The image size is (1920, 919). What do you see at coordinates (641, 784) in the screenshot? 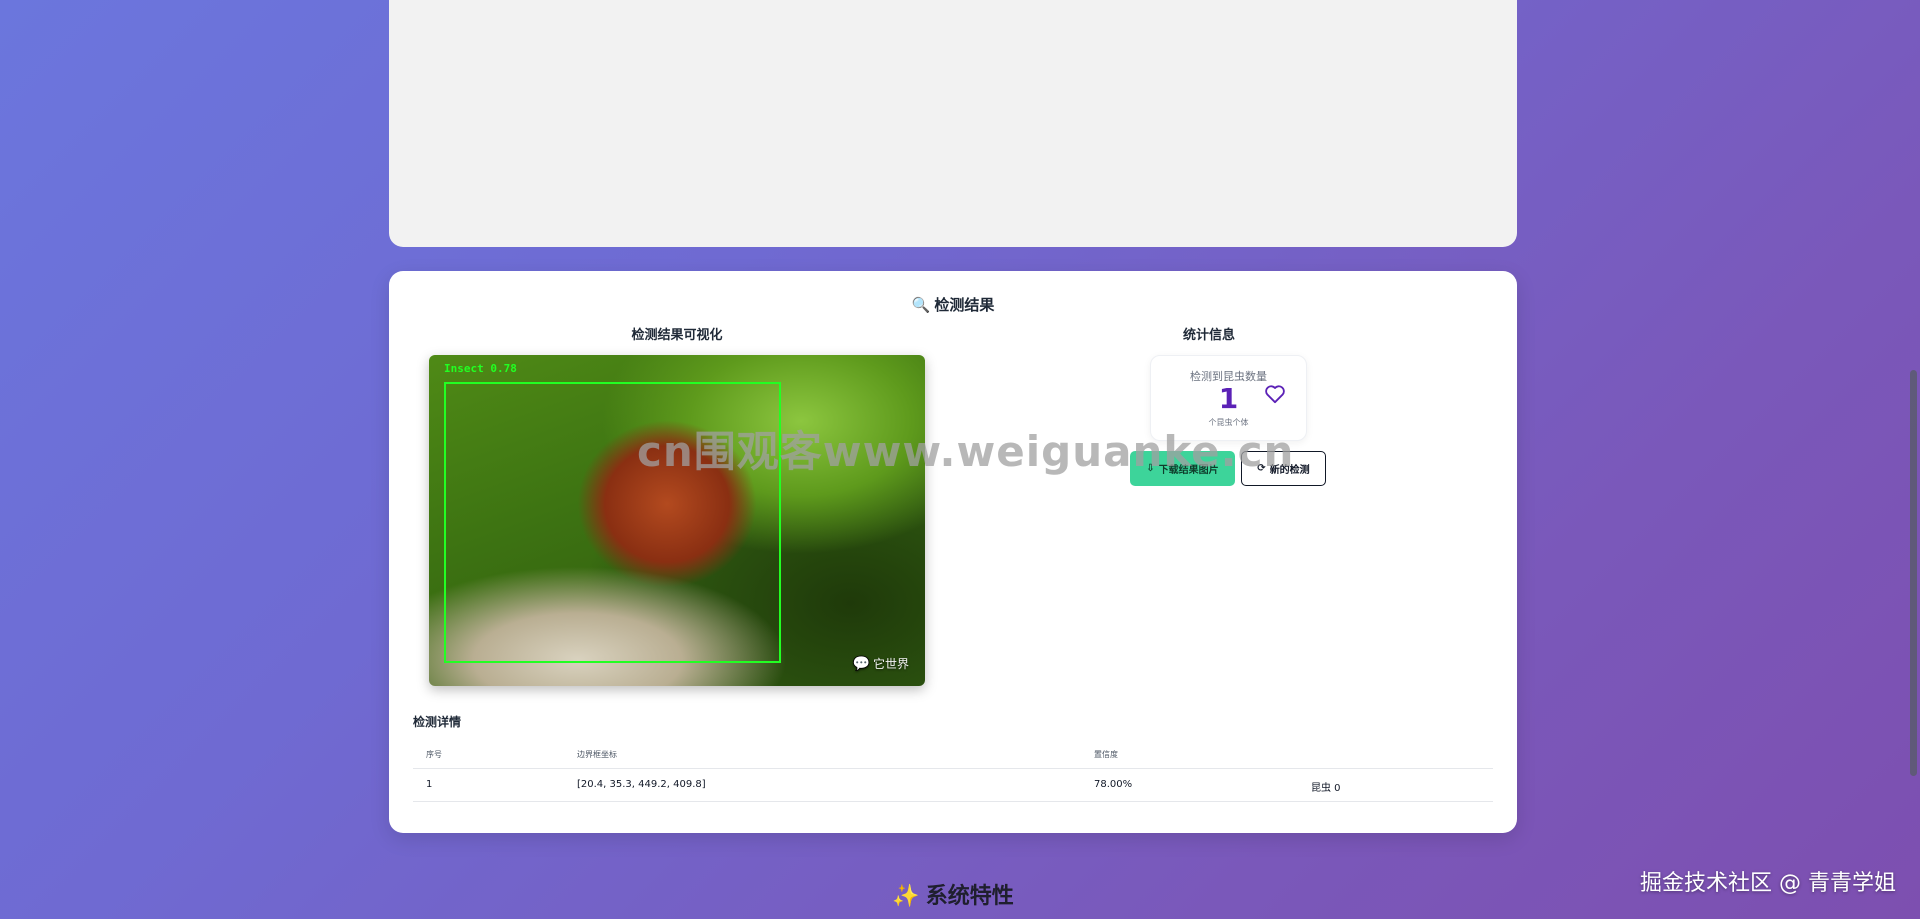
I see `cell-bbox: [20.4, 35.3, 449.2, 409.8]` at bounding box center [641, 784].